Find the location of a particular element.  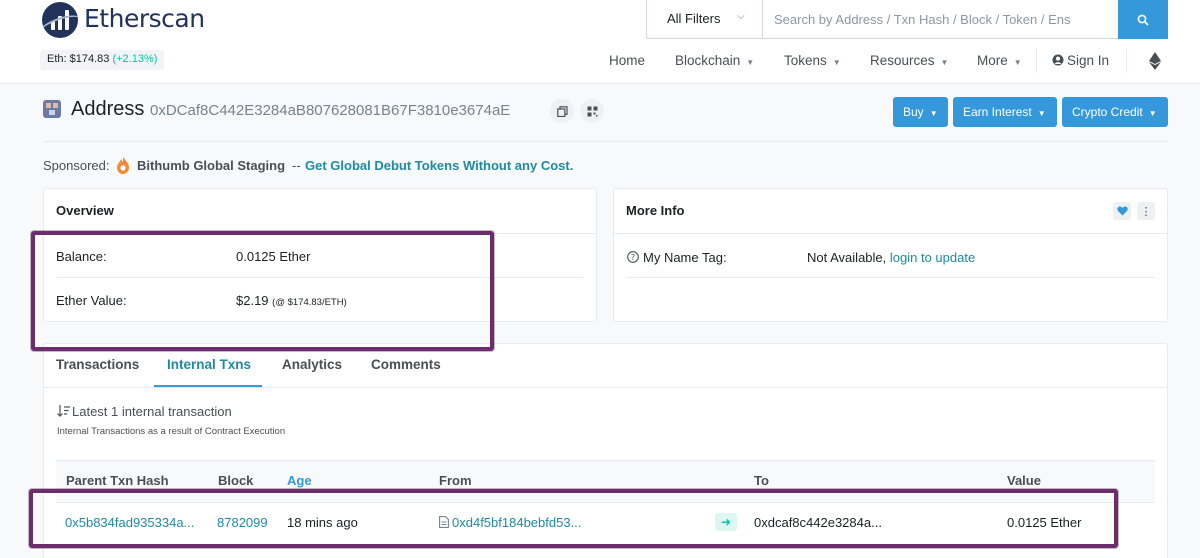

name-tag-value: Not Available, login to update is located at coordinates (891, 257).